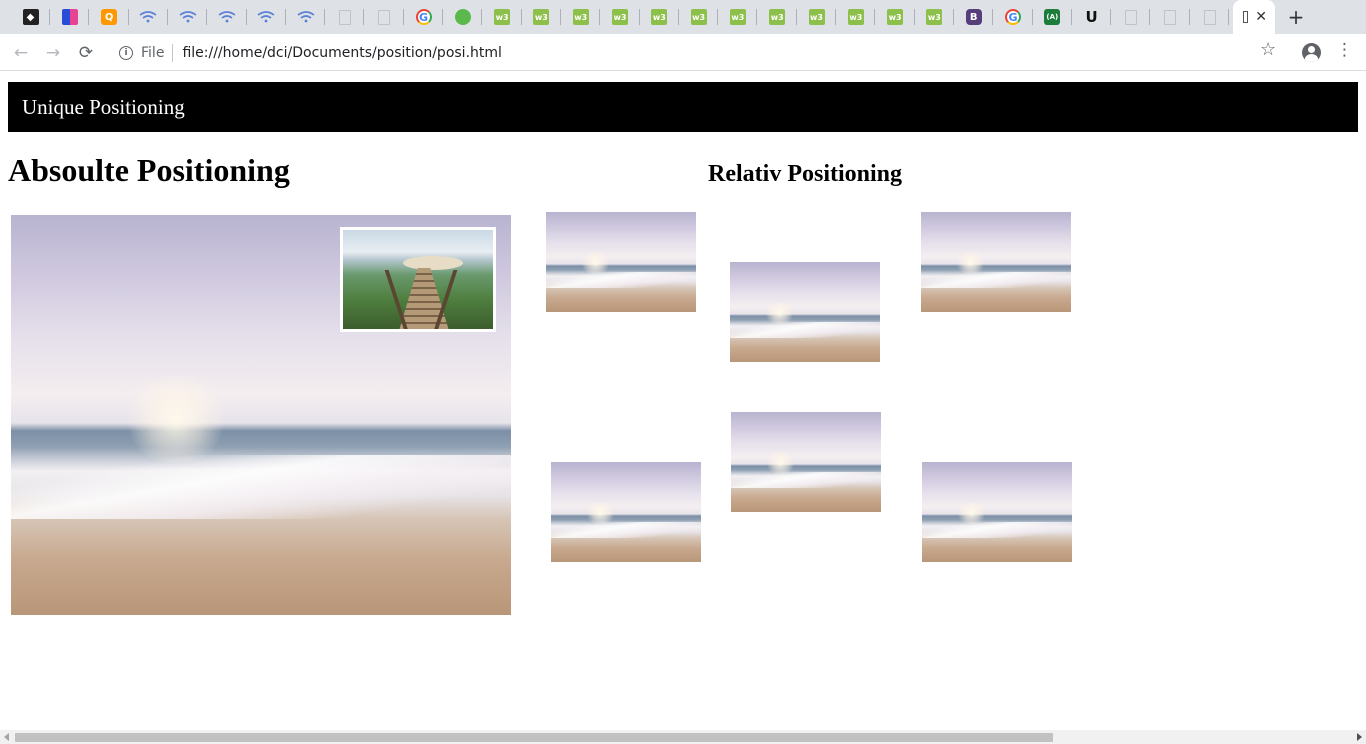  Describe the element at coordinates (683, 107) in the screenshot. I see `page-banner: Unique Positioning` at that location.